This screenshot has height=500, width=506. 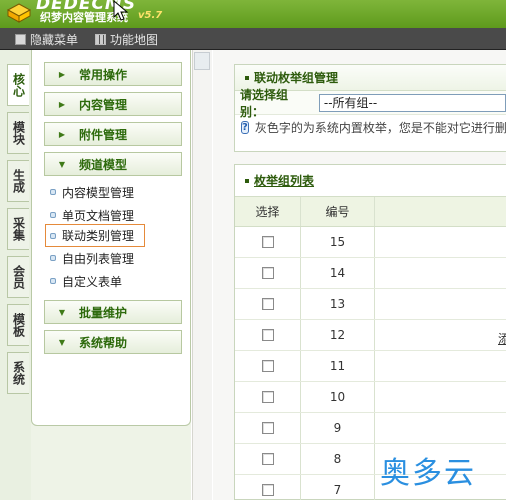 I want to click on collapse-handle, so click(x=202, y=61).